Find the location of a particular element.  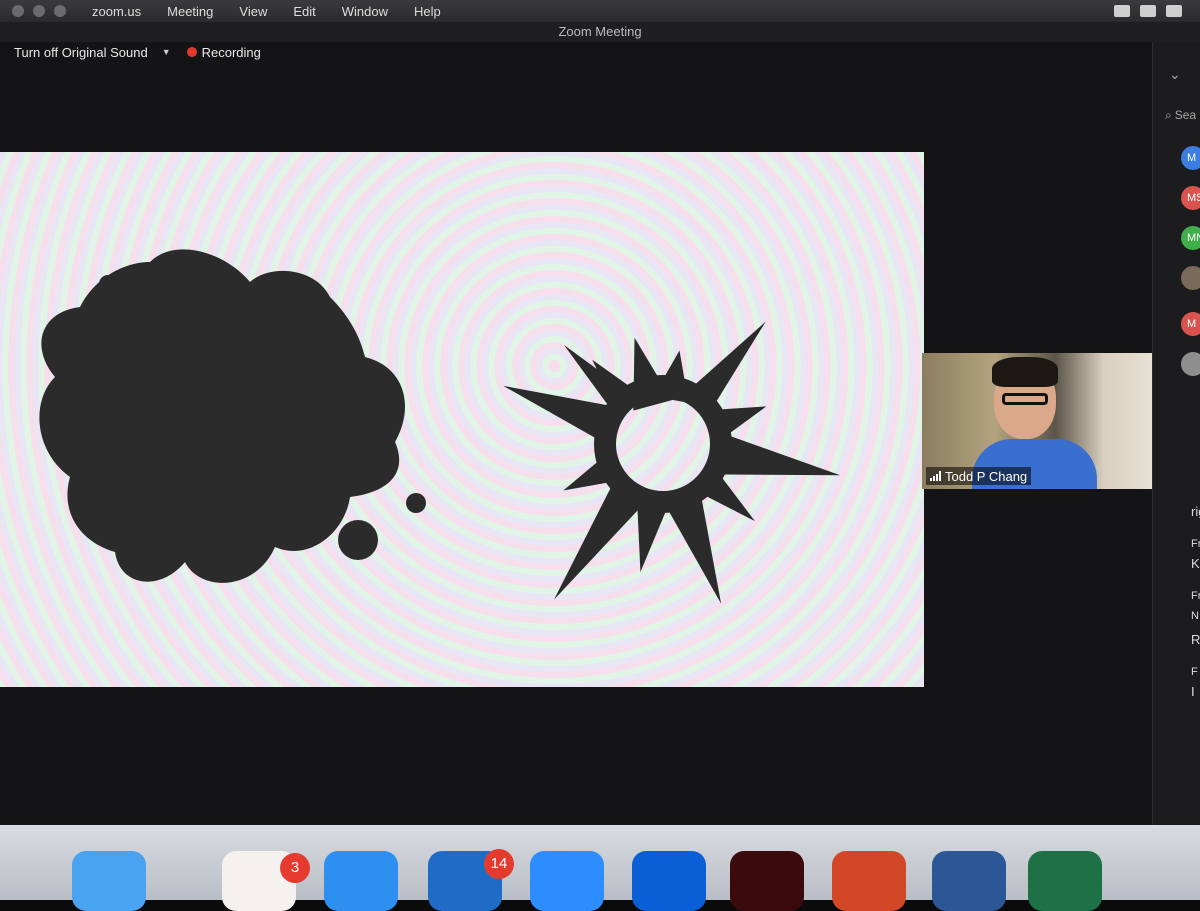

dock-app-zoom is located at coordinates (567, 881).